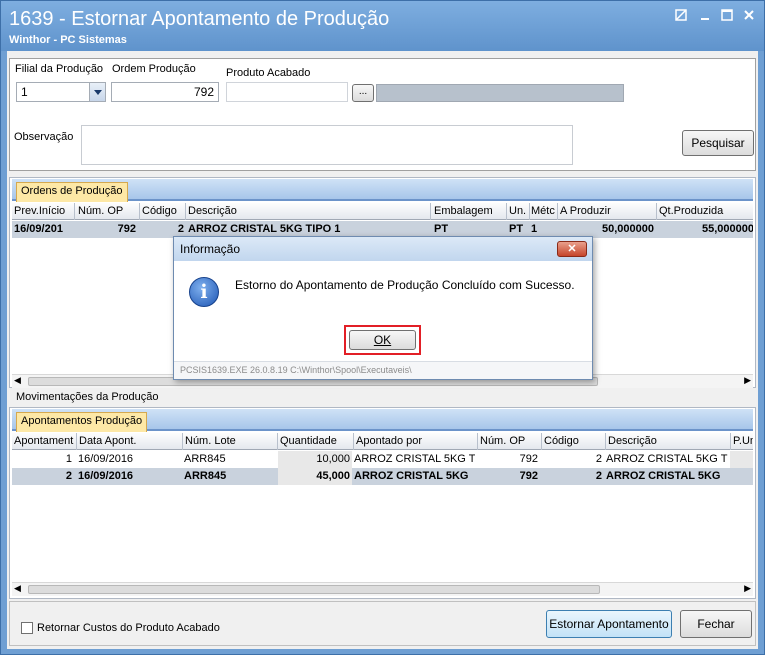  Describe the element at coordinates (414, 459) in the screenshot. I see `cell-apontado-por: ARROZ CRISTAL 5KG TIF` at that location.